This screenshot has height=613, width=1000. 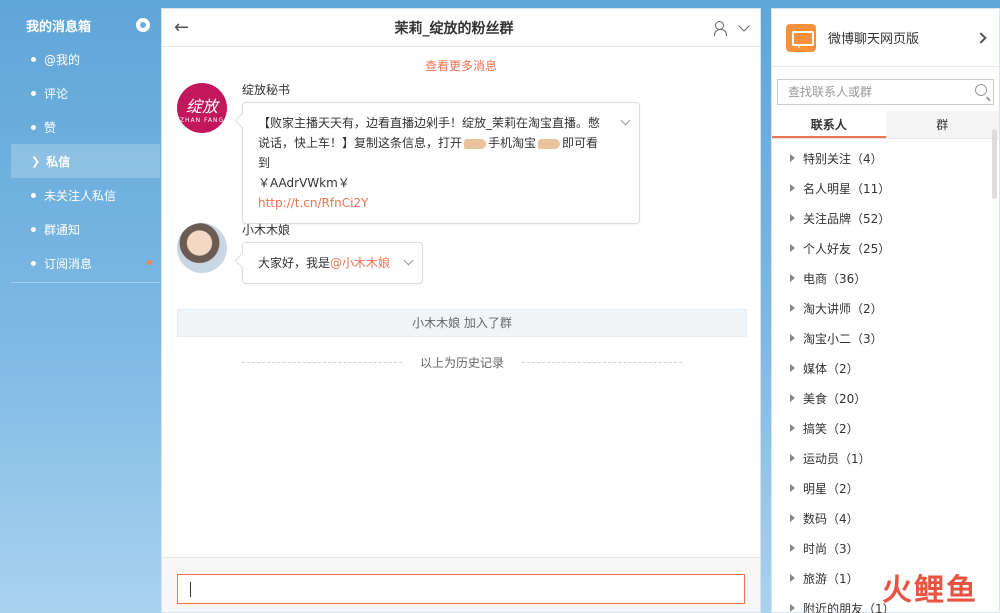 I want to click on tab-contacts: 联系人, so click(x=829, y=124).